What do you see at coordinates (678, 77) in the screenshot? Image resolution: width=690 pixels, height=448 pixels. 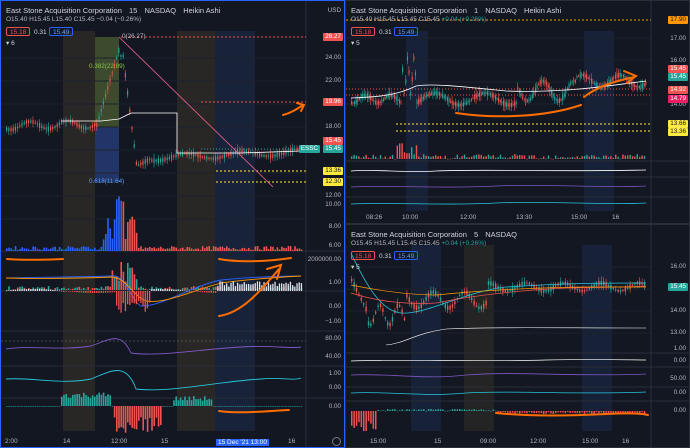 I see `price-tag-last: 15.45` at bounding box center [678, 77].